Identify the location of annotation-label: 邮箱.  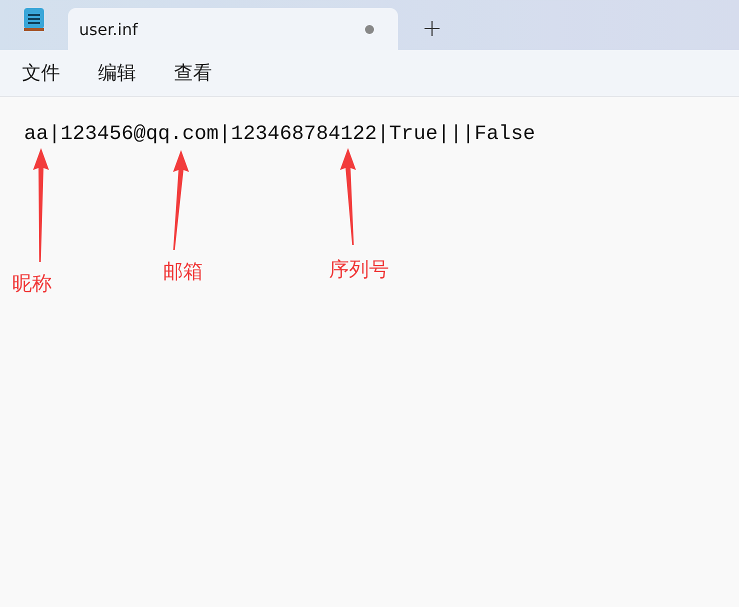
(183, 271).